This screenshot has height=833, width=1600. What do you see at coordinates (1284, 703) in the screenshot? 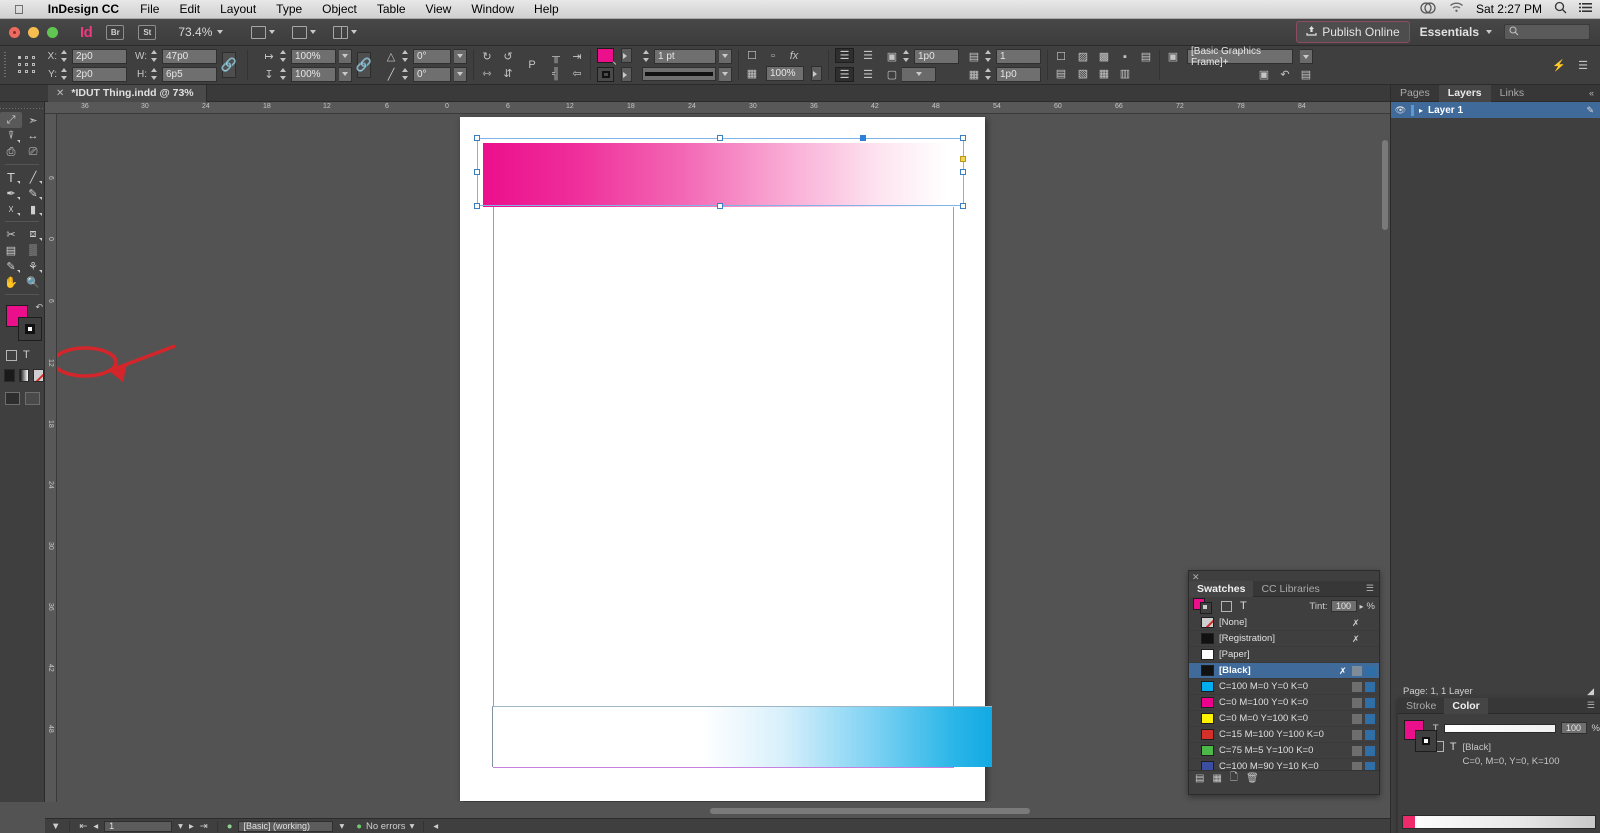
I see `swatch-row: C=0 M=100 Y=0 K=0` at bounding box center [1284, 703].